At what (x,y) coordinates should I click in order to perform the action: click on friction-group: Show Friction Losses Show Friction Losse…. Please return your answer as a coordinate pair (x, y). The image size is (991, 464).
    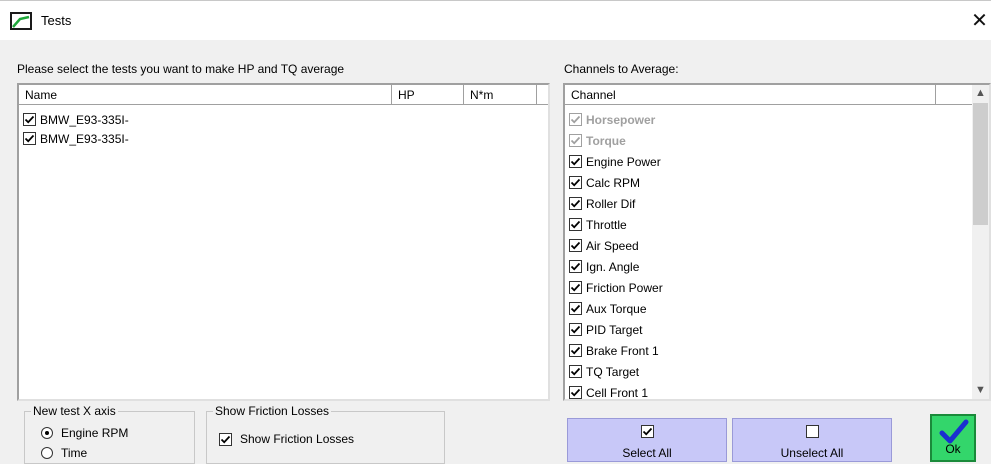
    Looking at the image, I should click on (325, 434).